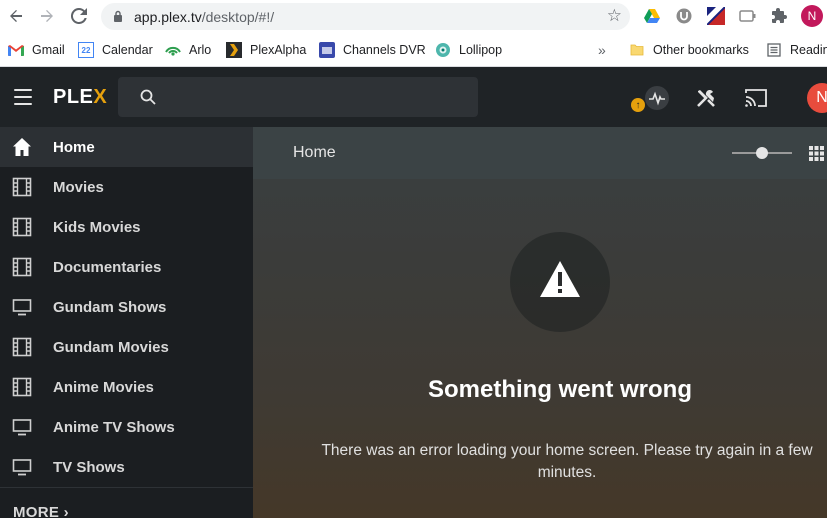 Image resolution: width=827 pixels, height=518 pixels. Describe the element at coordinates (168, 17) in the screenshot. I see `url-host: app.plex.tv` at that location.